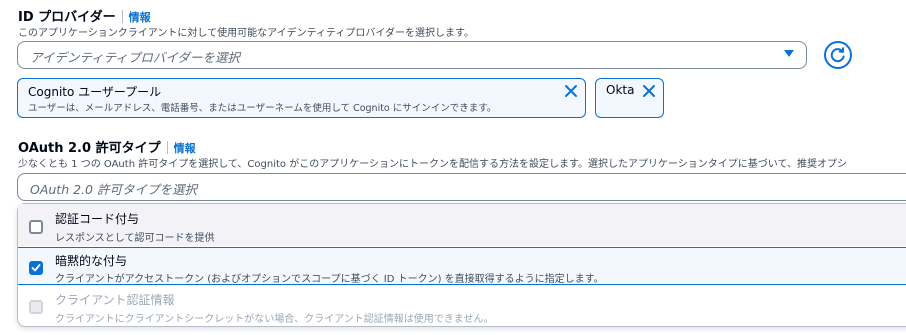 The width and height of the screenshot is (906, 335). What do you see at coordinates (135, 238) in the screenshot?
I see `option-description: レスポンスとして認可コードを提供` at bounding box center [135, 238].